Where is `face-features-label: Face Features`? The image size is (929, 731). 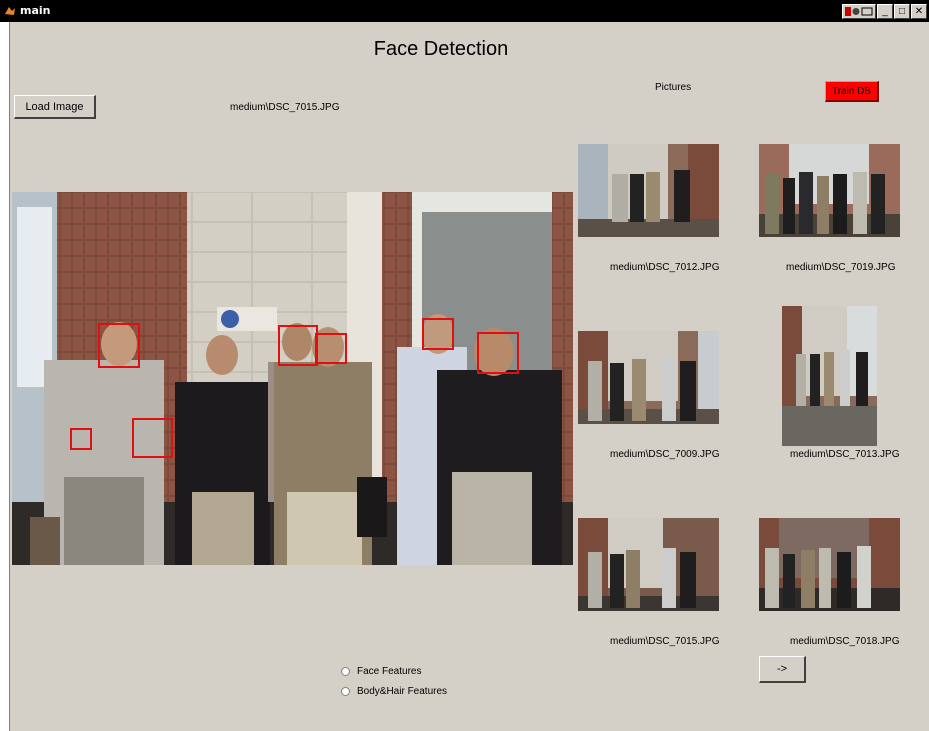
face-features-label: Face Features is located at coordinates (389, 671).